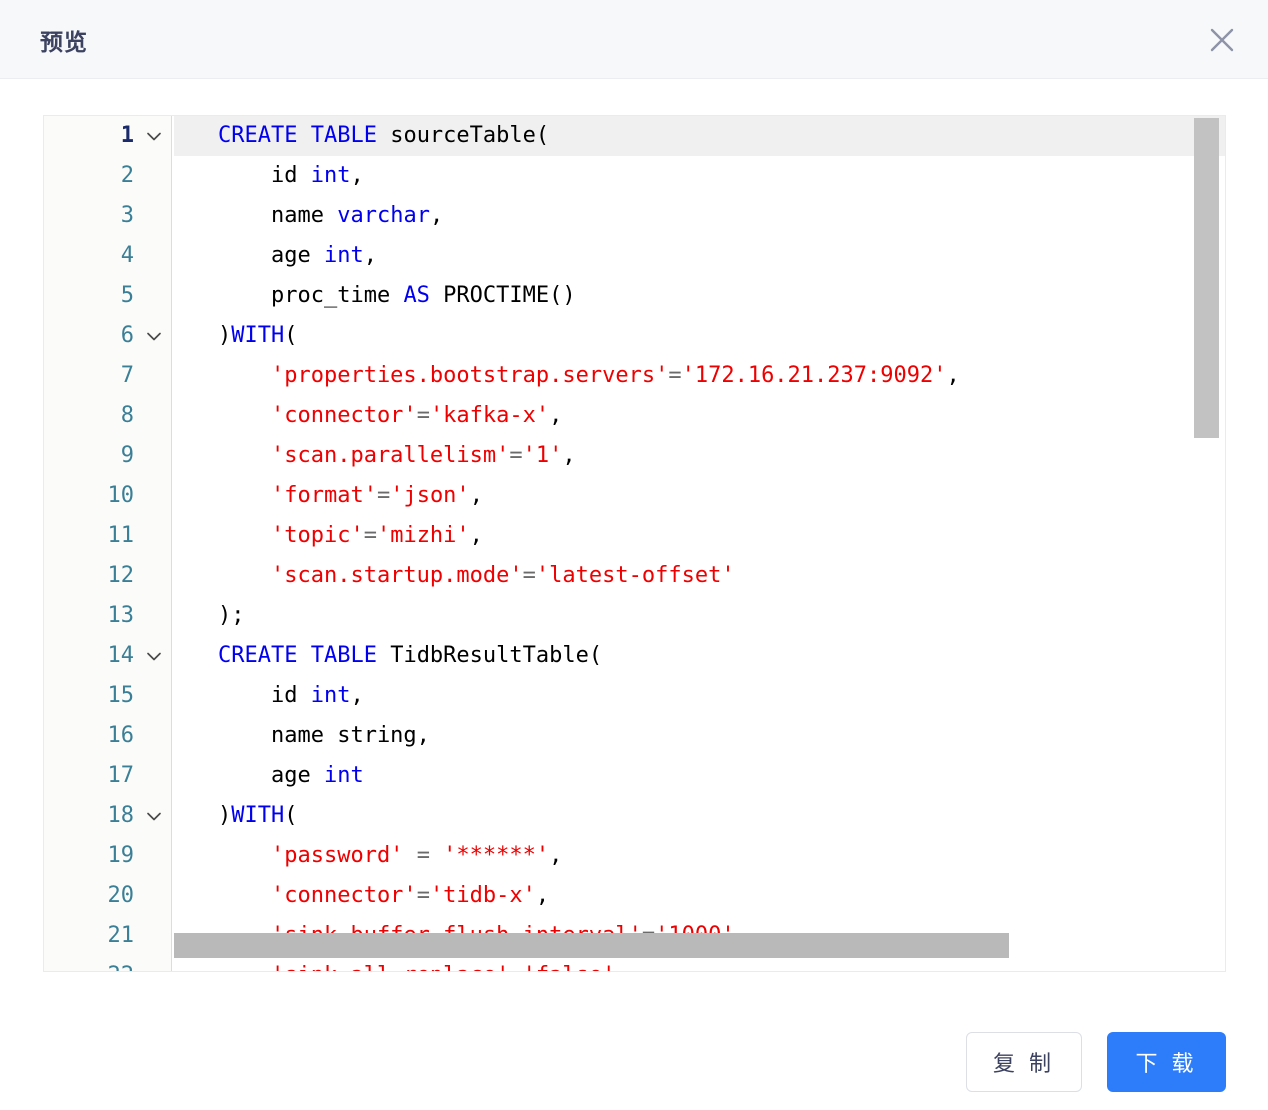 This screenshot has width=1268, height=1110. Describe the element at coordinates (634, 216) in the screenshot. I see `code-line: 3 name varchar,` at that location.